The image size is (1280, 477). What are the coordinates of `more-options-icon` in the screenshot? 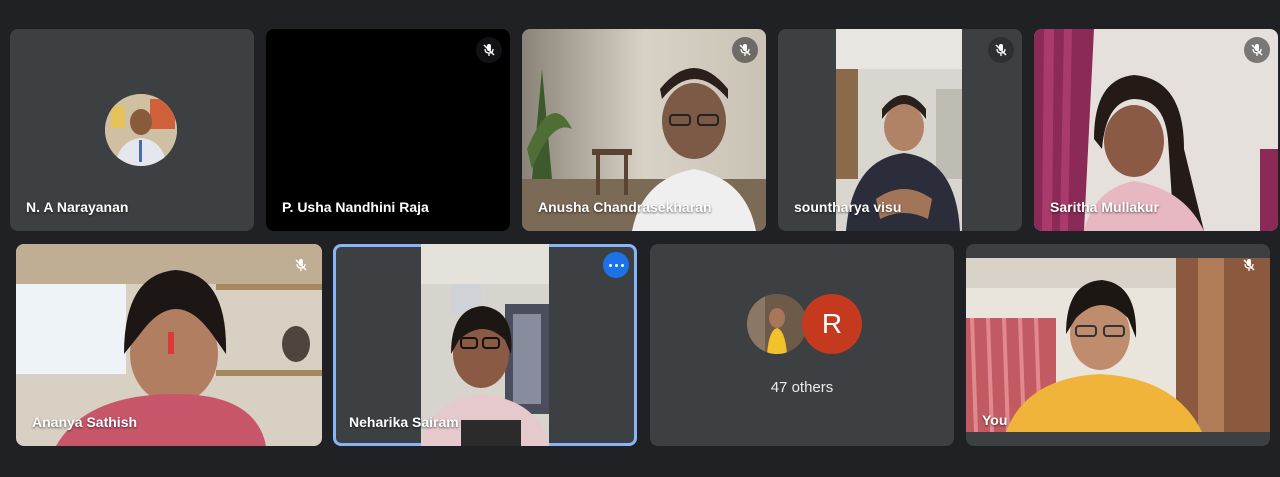 It's located at (616, 265).